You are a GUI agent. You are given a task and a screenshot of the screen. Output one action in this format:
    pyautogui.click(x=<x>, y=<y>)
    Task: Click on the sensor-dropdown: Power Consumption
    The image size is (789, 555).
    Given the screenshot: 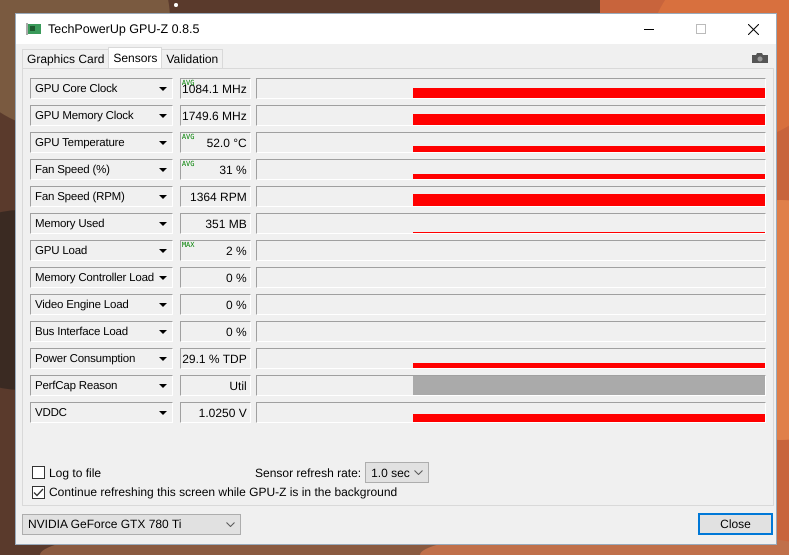 What is the action you would take?
    pyautogui.click(x=101, y=358)
    